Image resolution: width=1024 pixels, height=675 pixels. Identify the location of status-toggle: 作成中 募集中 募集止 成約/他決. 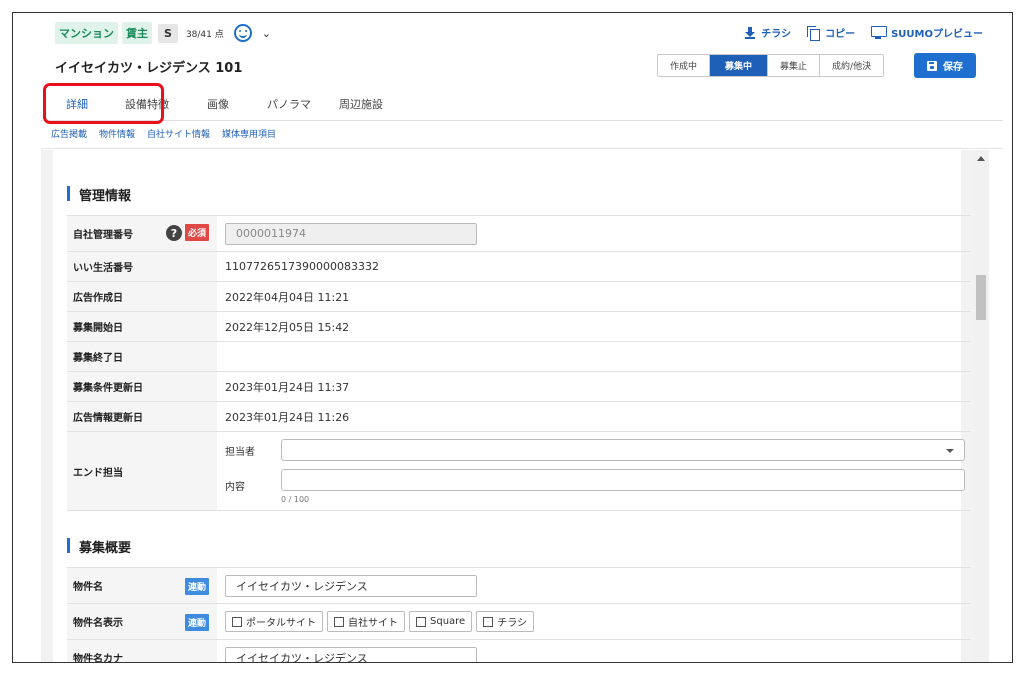
(771, 65).